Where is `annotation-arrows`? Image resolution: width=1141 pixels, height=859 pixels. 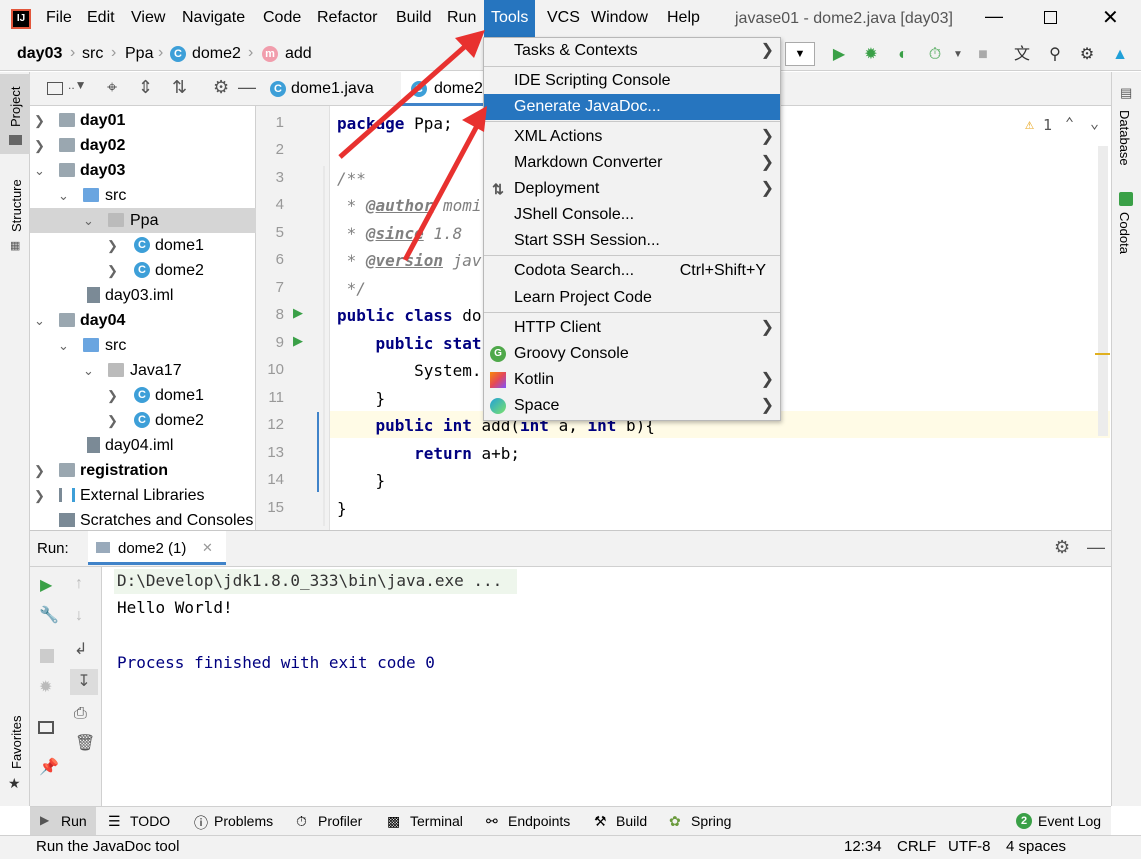 annotation-arrows is located at coordinates (412, 146).